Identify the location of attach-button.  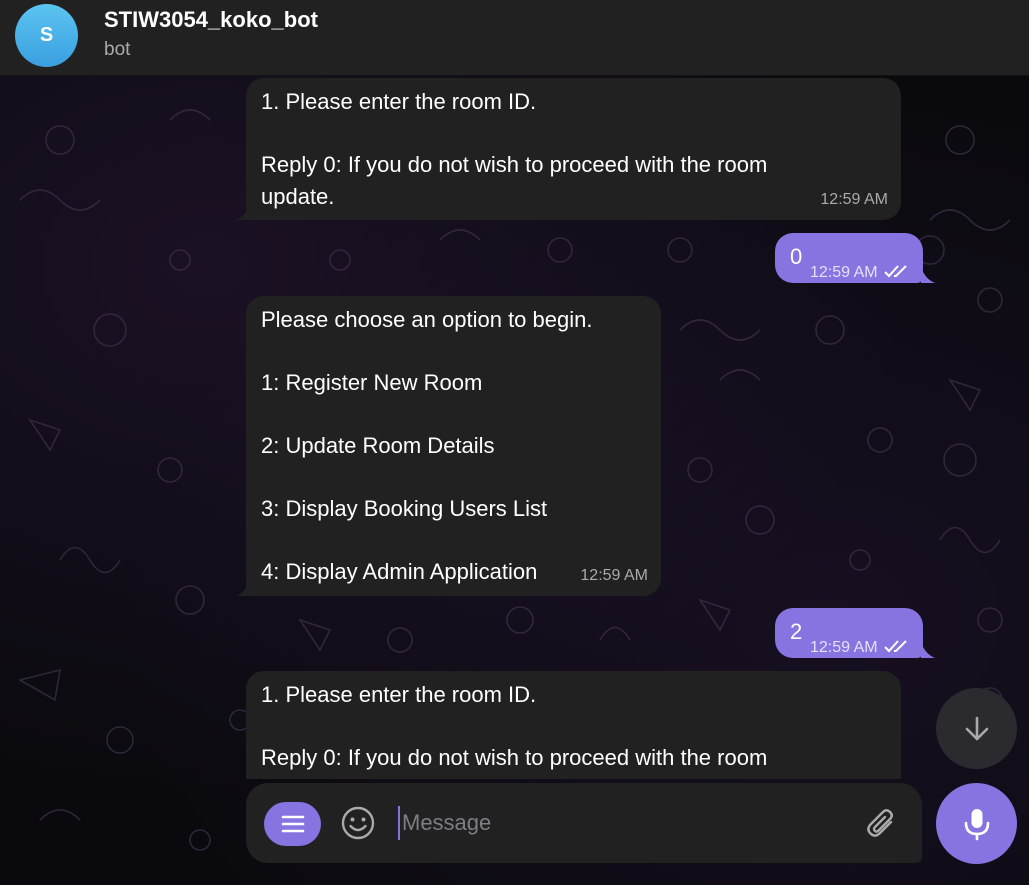
(882, 824).